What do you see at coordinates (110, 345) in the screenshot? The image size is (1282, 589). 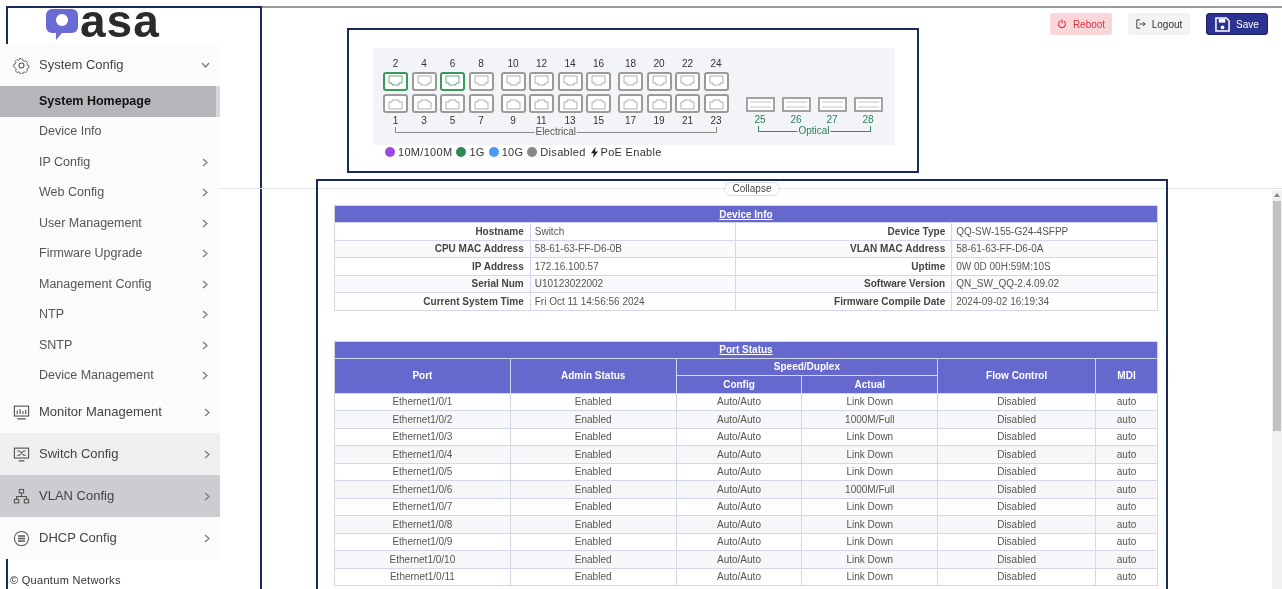 I see `submenu-item: SNTP` at bounding box center [110, 345].